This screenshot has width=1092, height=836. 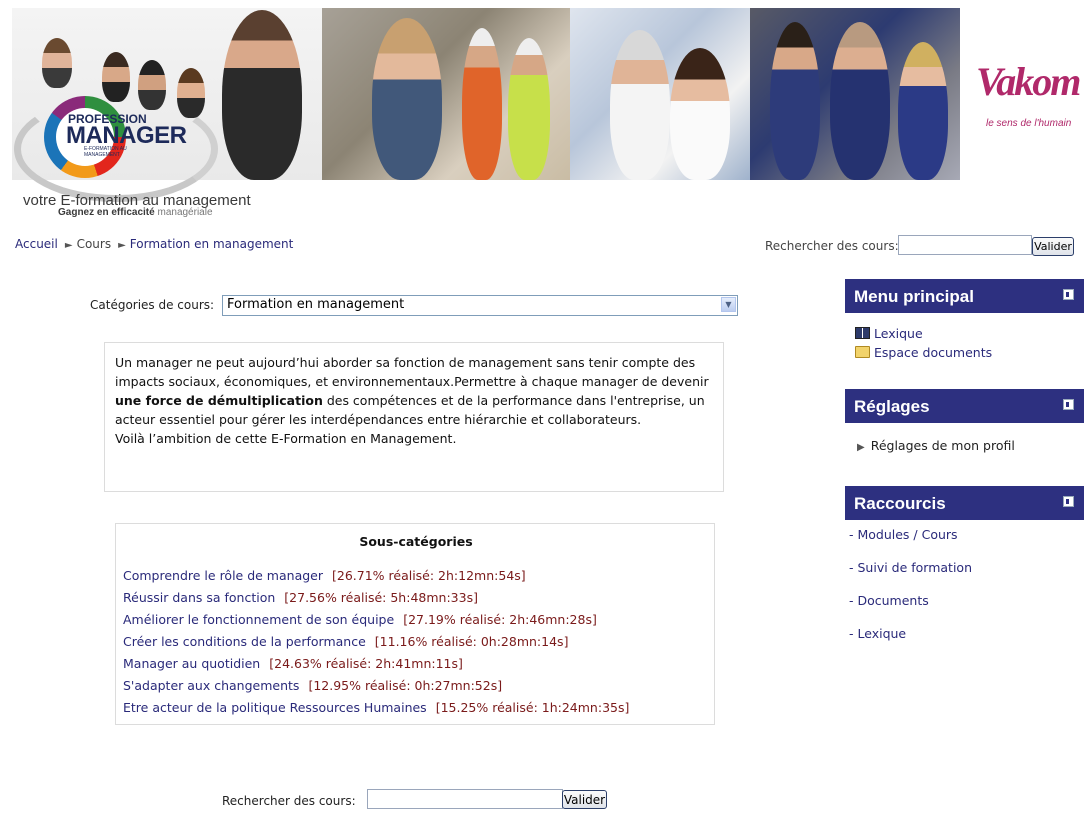 I want to click on subcategory-link: Comprendre le rôle de manager, so click(x=223, y=575).